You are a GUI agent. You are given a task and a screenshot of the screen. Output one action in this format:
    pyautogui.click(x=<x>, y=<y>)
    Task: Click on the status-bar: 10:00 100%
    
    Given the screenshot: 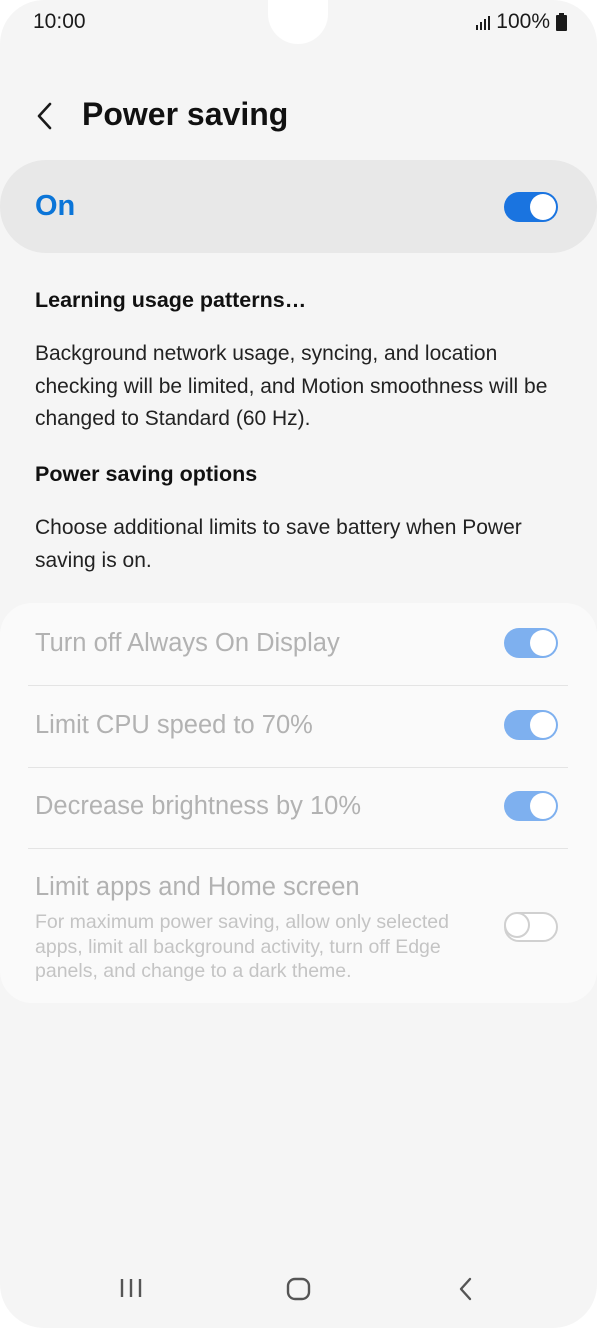 What is the action you would take?
    pyautogui.click(x=298, y=22)
    